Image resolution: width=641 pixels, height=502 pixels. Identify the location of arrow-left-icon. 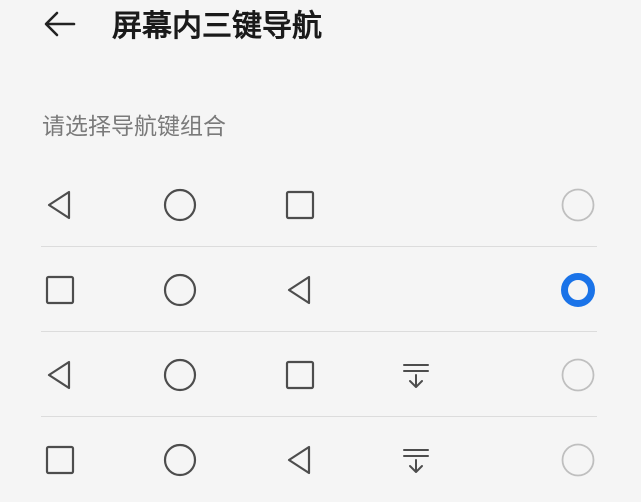
(60, 26).